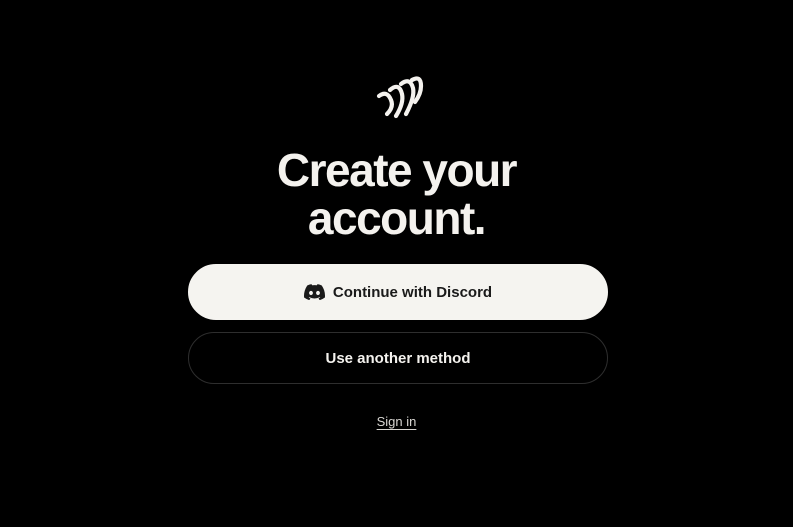 The image size is (793, 527). Describe the element at coordinates (400, 97) in the screenshot. I see `wave-stripes-logo-icon` at that location.